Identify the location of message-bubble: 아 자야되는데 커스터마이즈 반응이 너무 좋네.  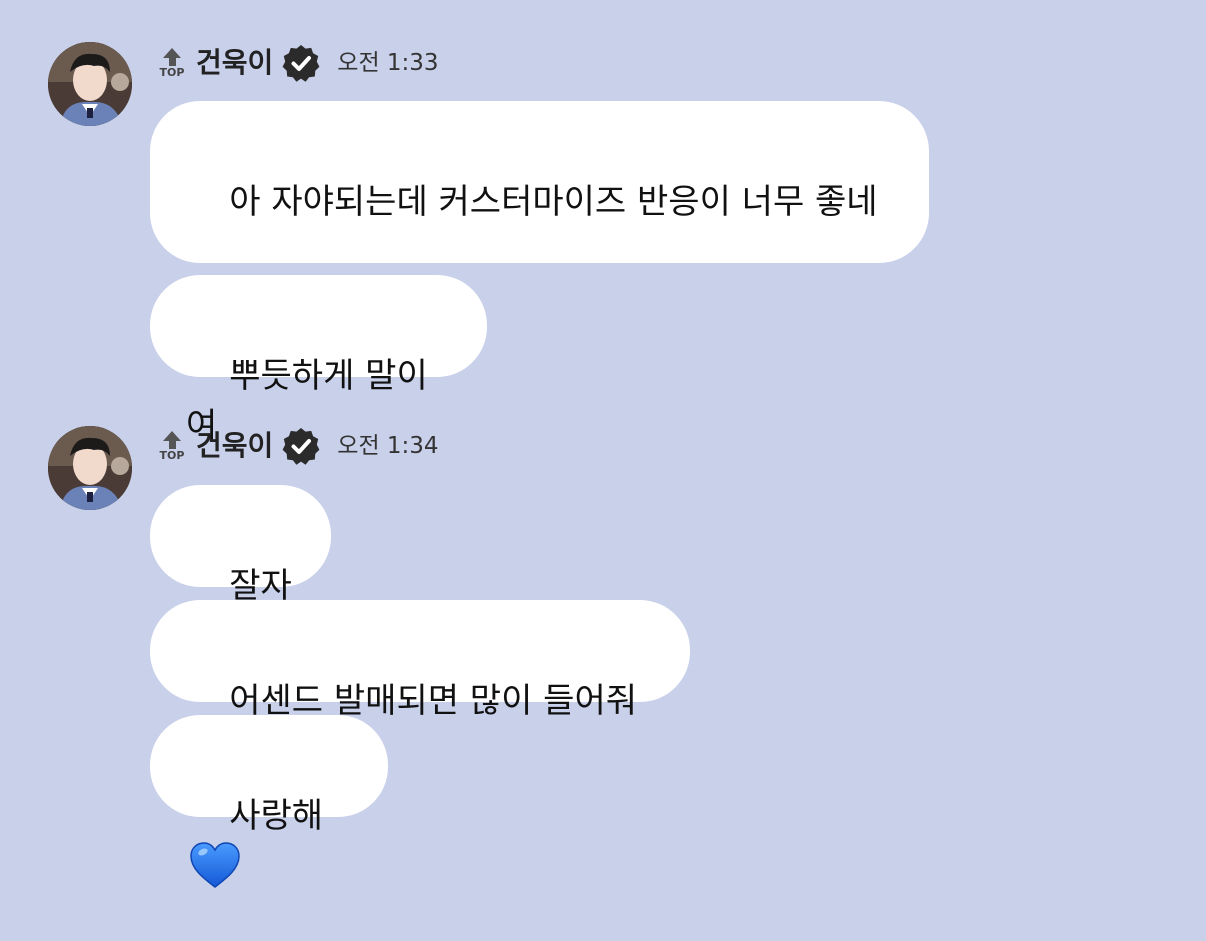
(539, 182).